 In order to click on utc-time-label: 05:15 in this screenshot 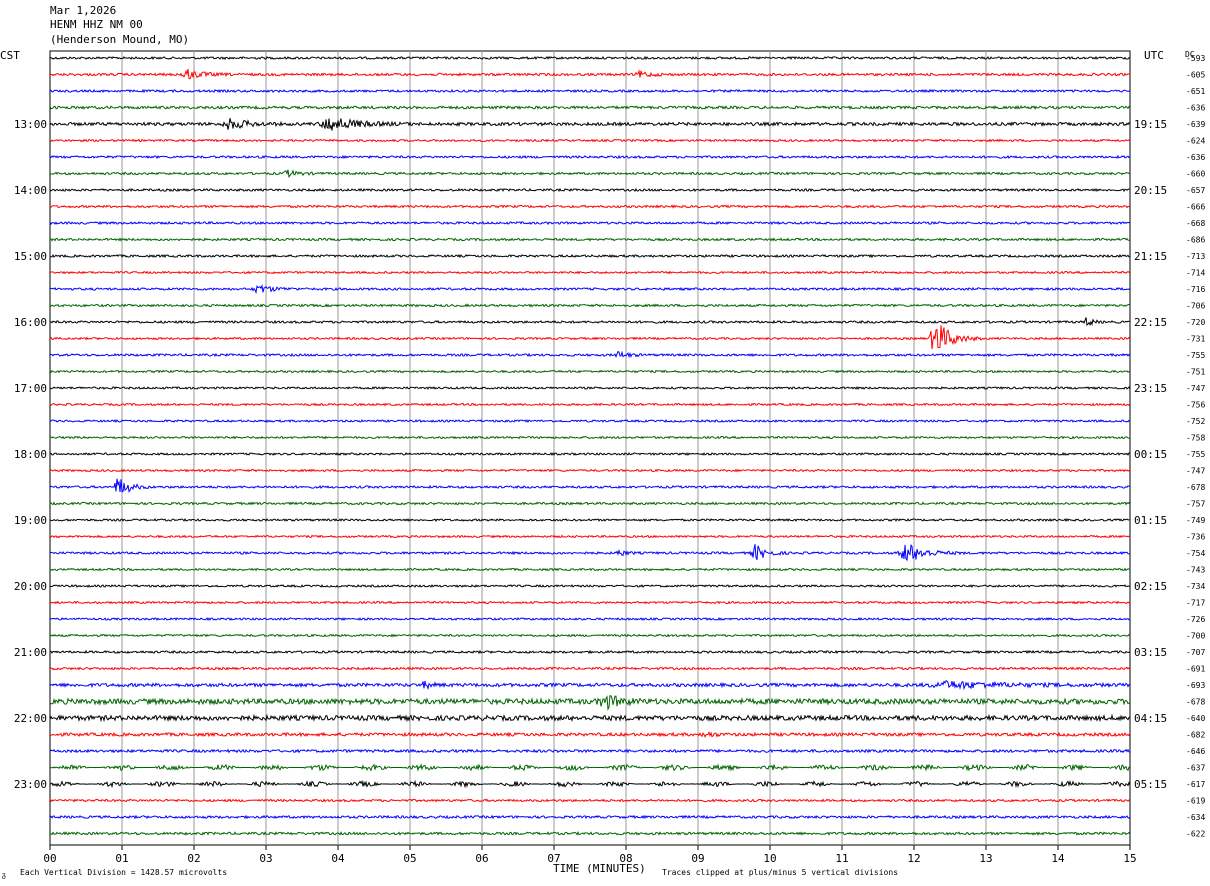, I will do `click(1150, 784)`.